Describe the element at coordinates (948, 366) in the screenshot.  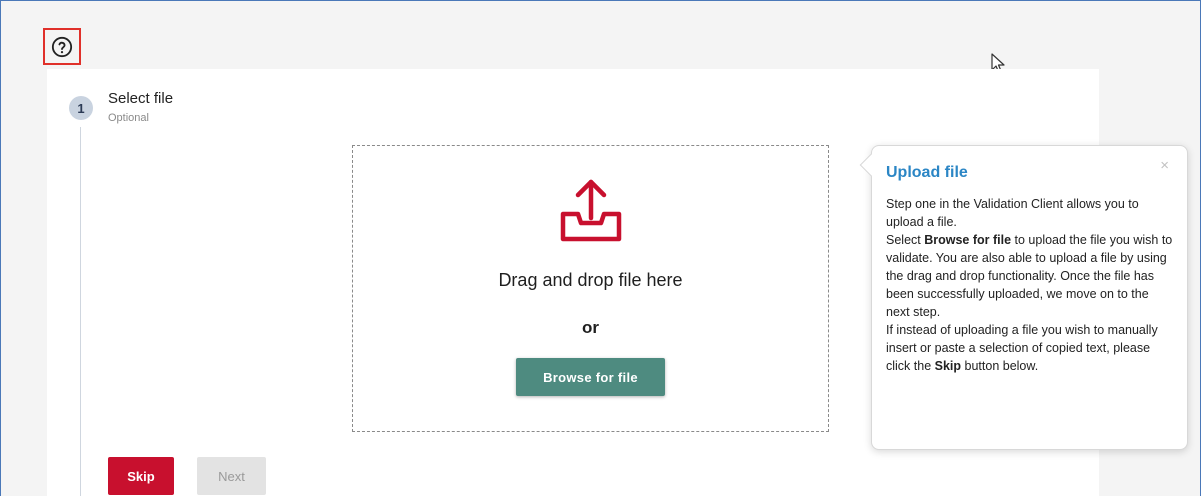
I see `tooltip-bold-skip: Skip` at that location.